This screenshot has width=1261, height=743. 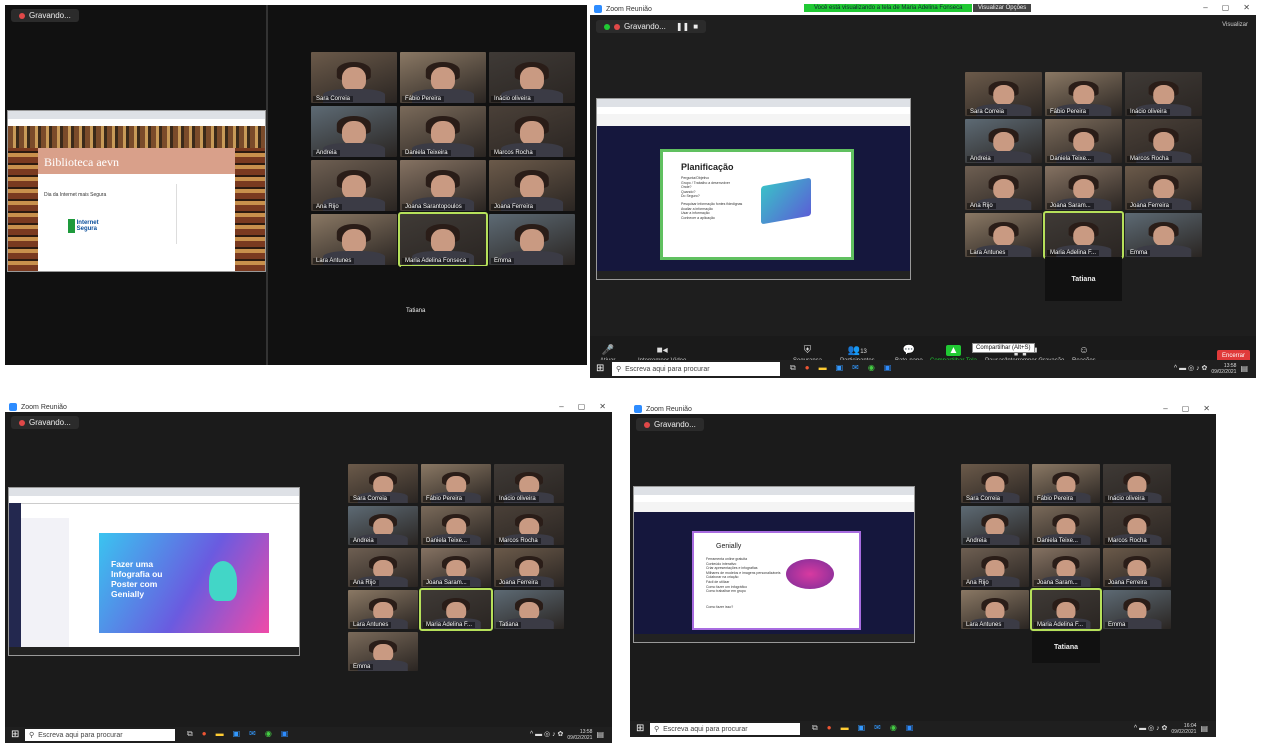 What do you see at coordinates (443, 239) in the screenshot?
I see `participant-tile: Maria Adelina Fonseca` at bounding box center [443, 239].